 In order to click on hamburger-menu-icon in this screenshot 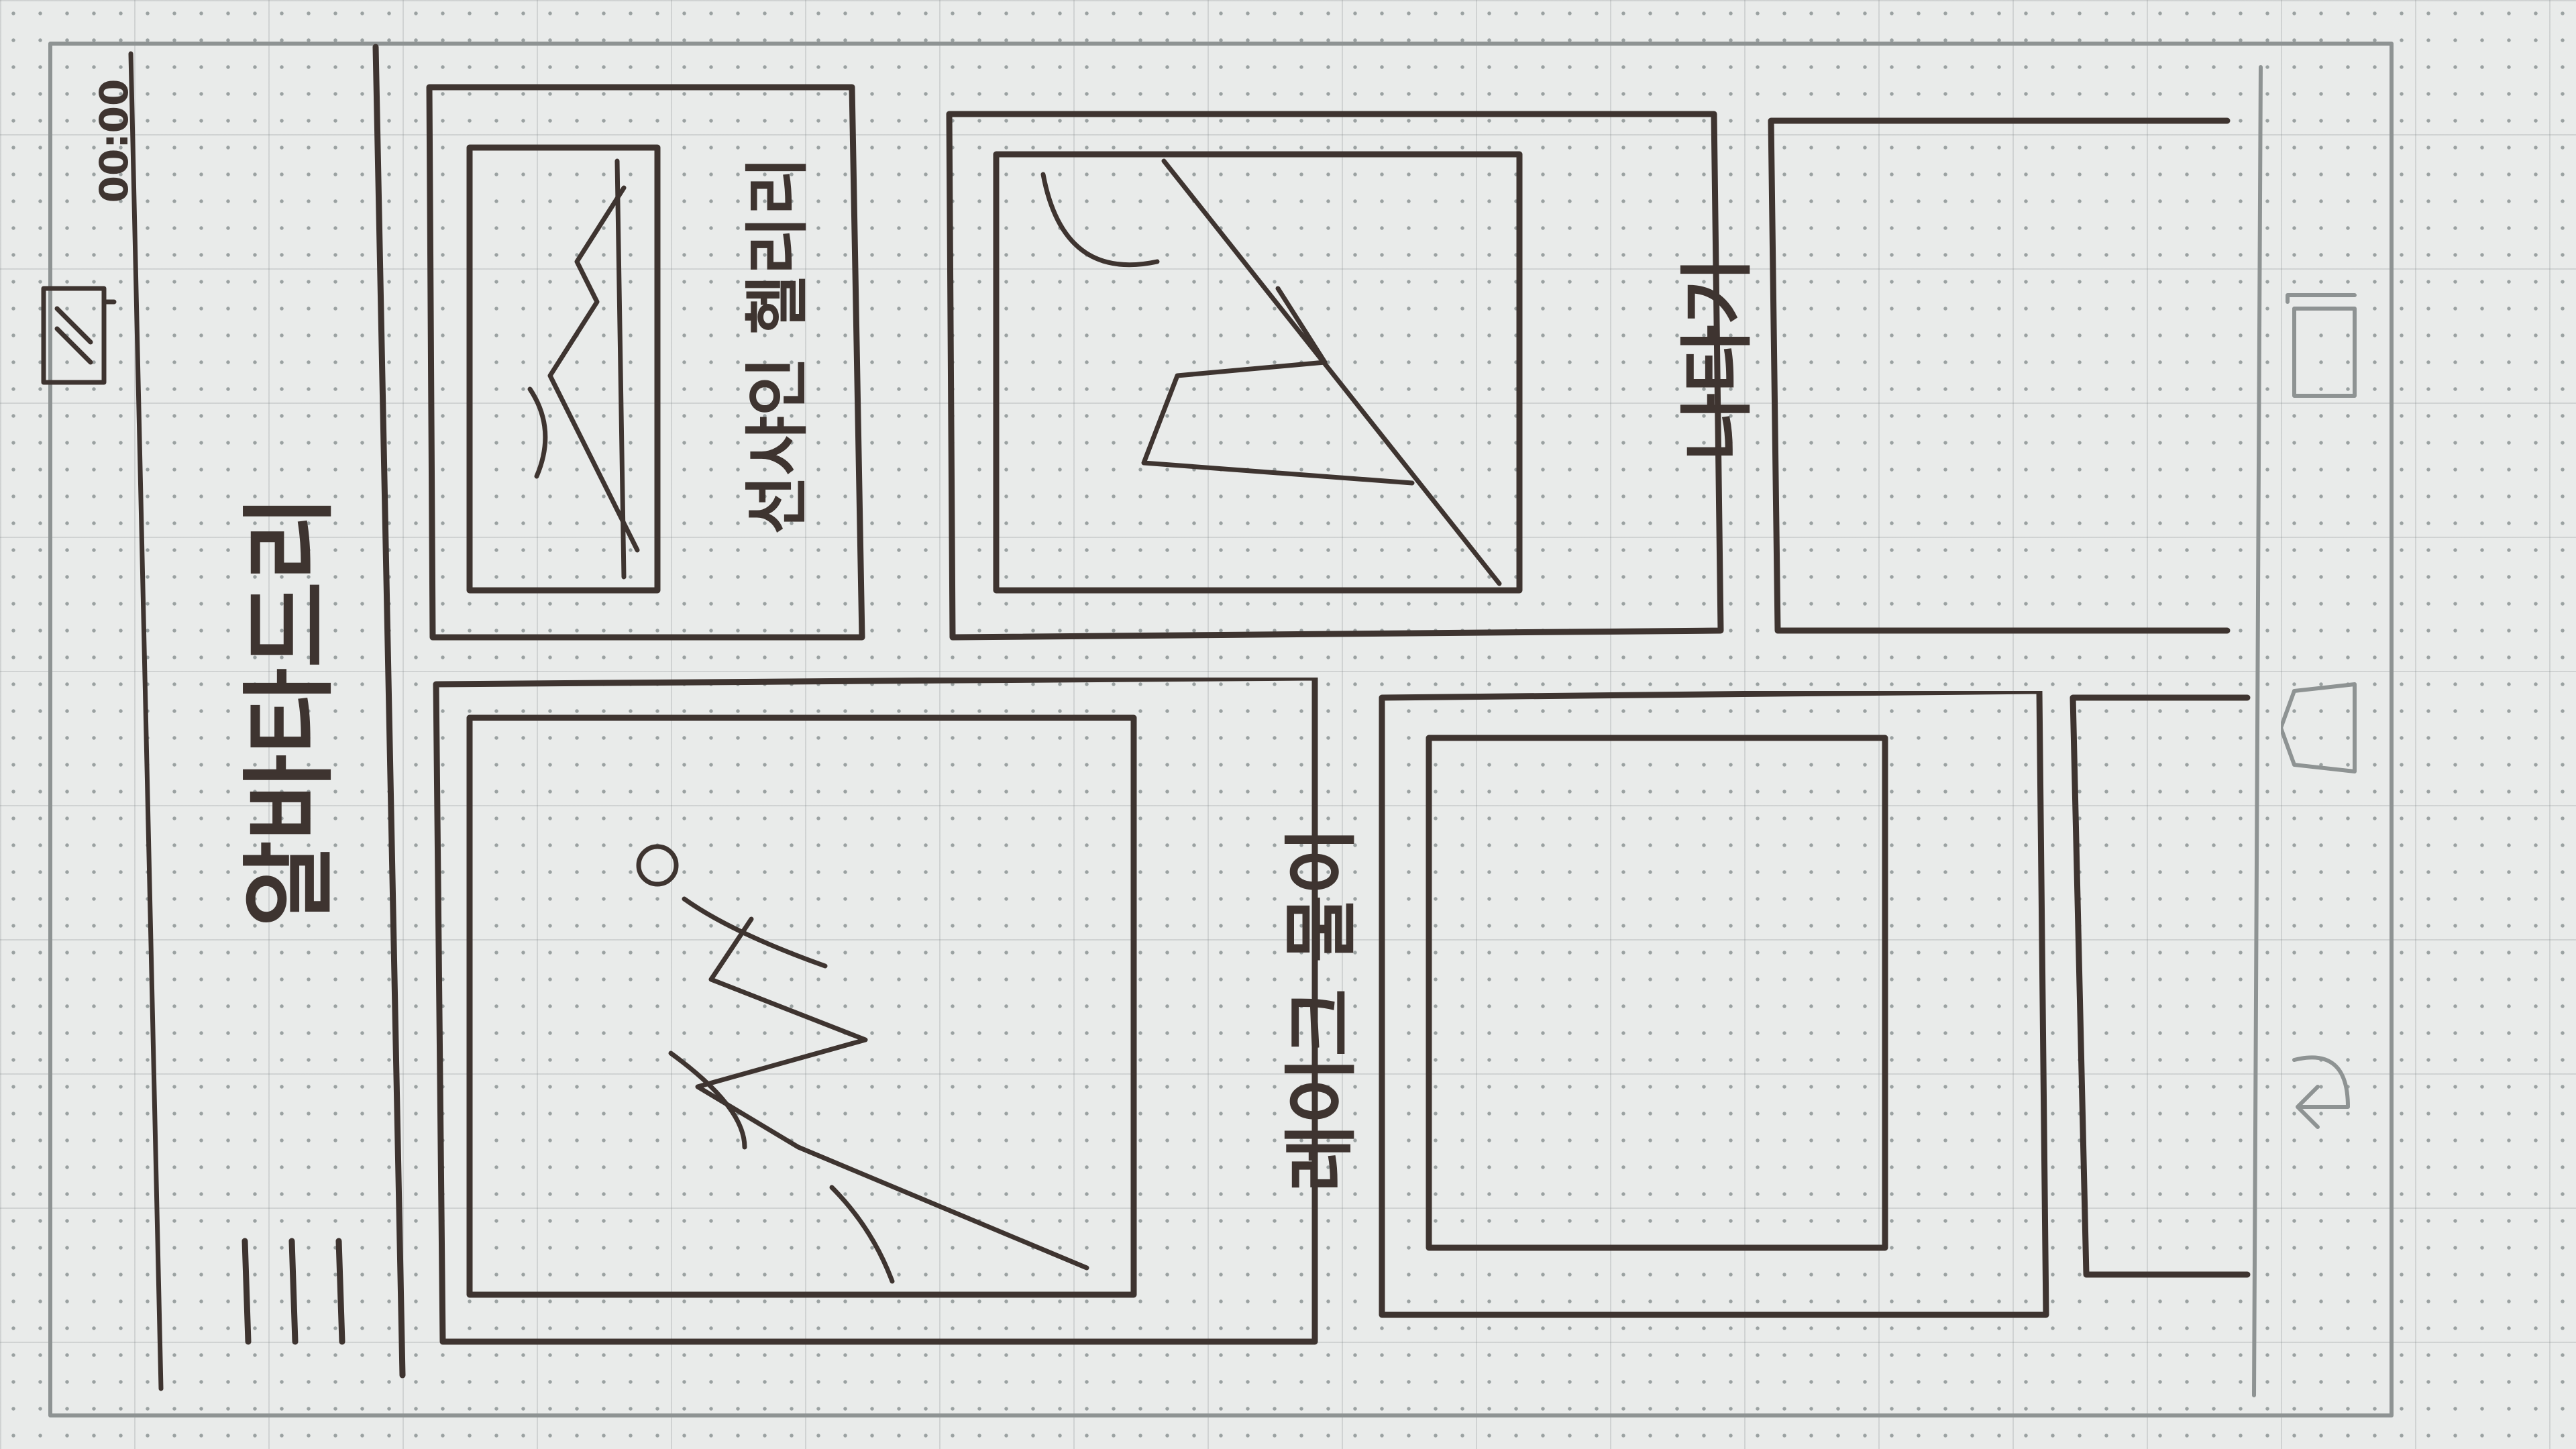, I will do `click(292, 1288)`.